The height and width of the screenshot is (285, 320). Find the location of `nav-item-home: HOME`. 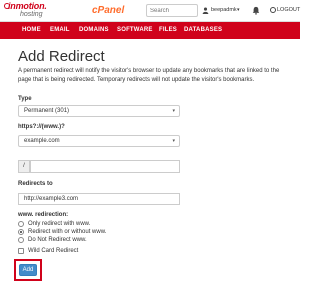

nav-item-home: HOME is located at coordinates (31, 30).